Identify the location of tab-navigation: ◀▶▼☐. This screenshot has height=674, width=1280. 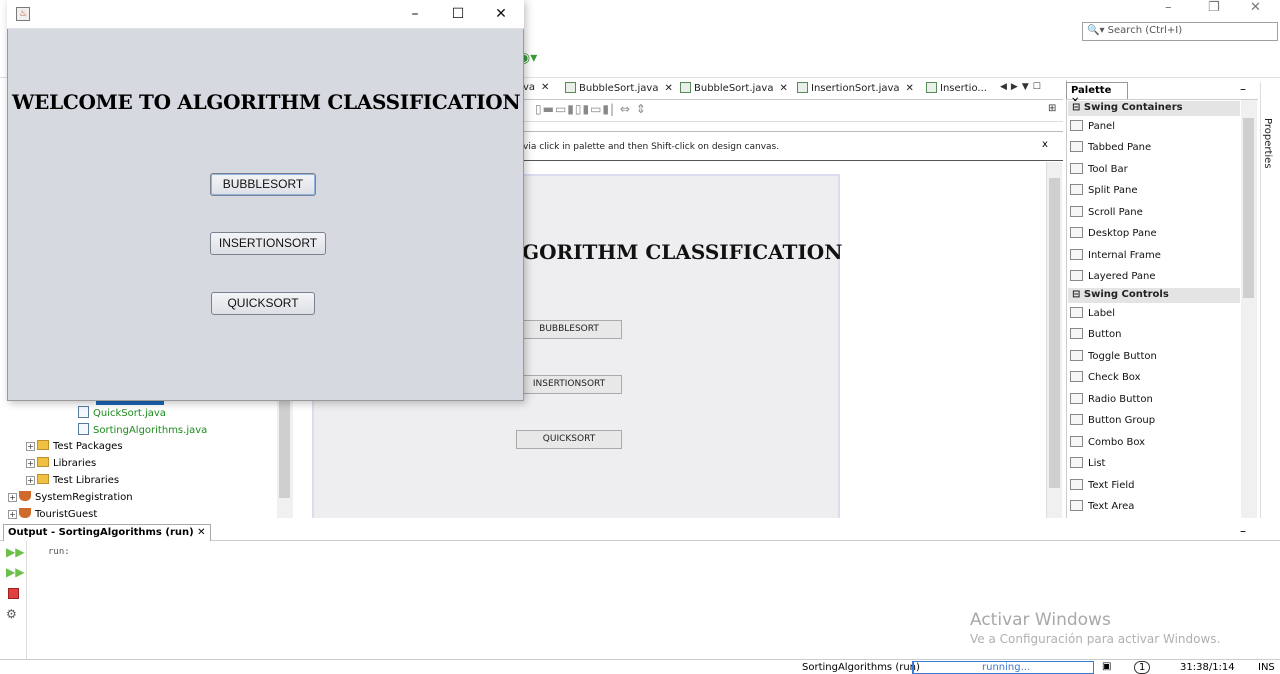
(1022, 87).